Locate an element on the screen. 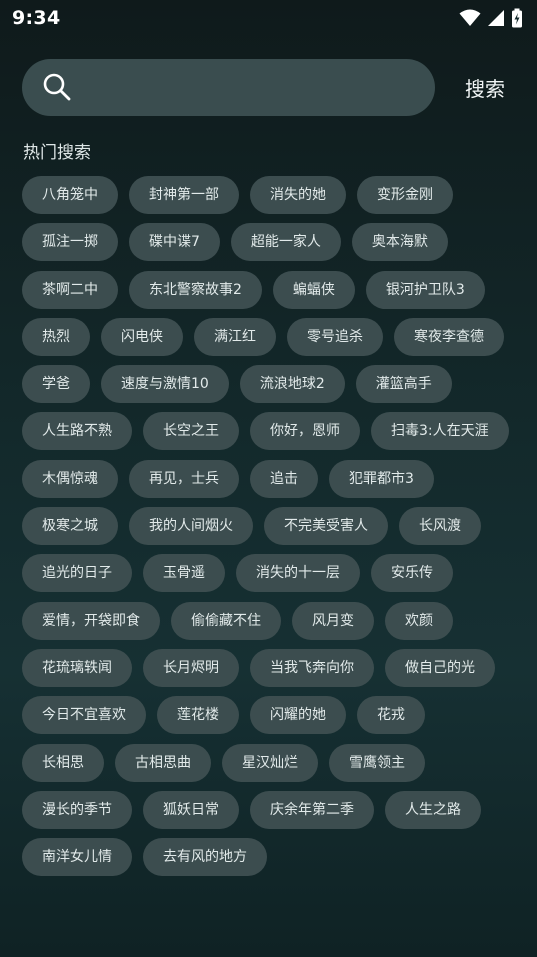  hot-search-tag: 玉骨遥 is located at coordinates (184, 573).